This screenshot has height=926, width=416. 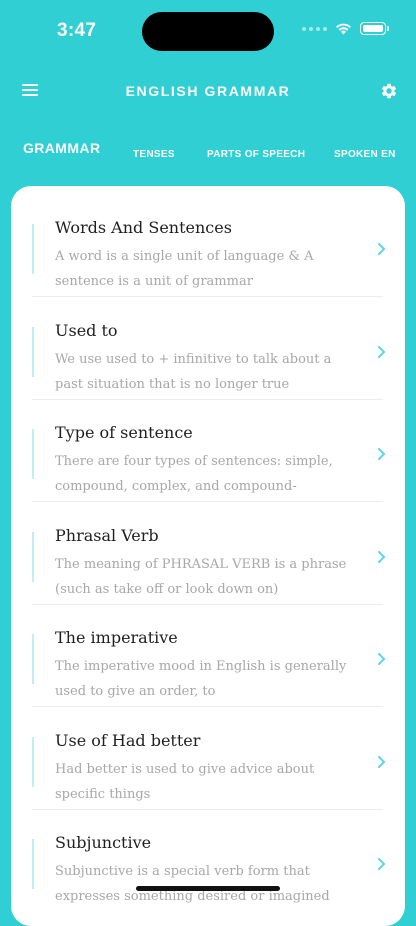 What do you see at coordinates (128, 740) in the screenshot?
I see `item-title: Use of Had better` at bounding box center [128, 740].